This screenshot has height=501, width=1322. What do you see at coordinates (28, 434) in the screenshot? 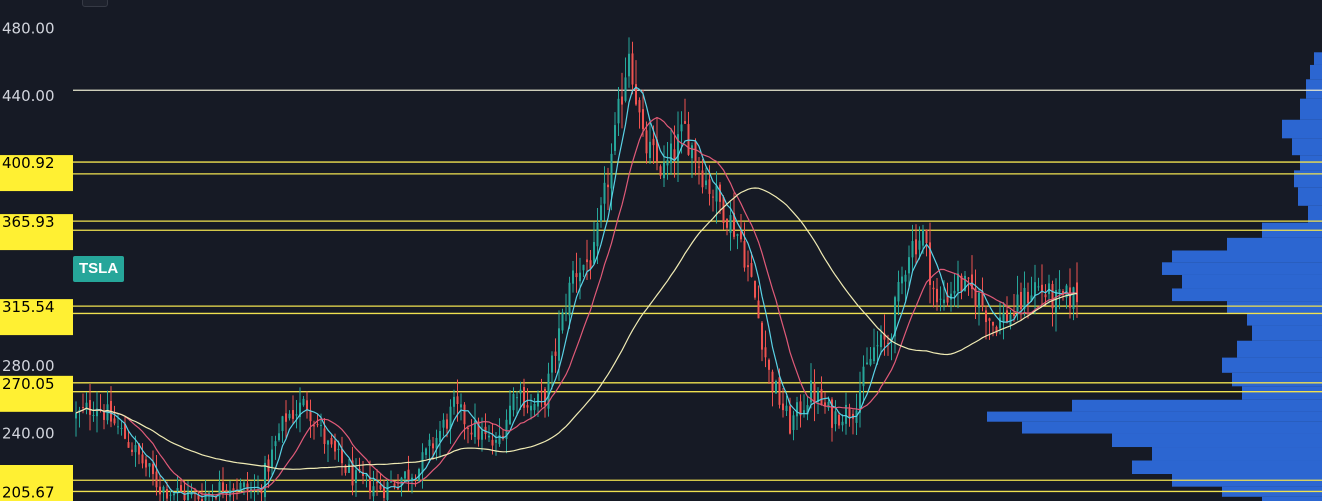
I see `y-tick-label: 240.00` at bounding box center [28, 434].